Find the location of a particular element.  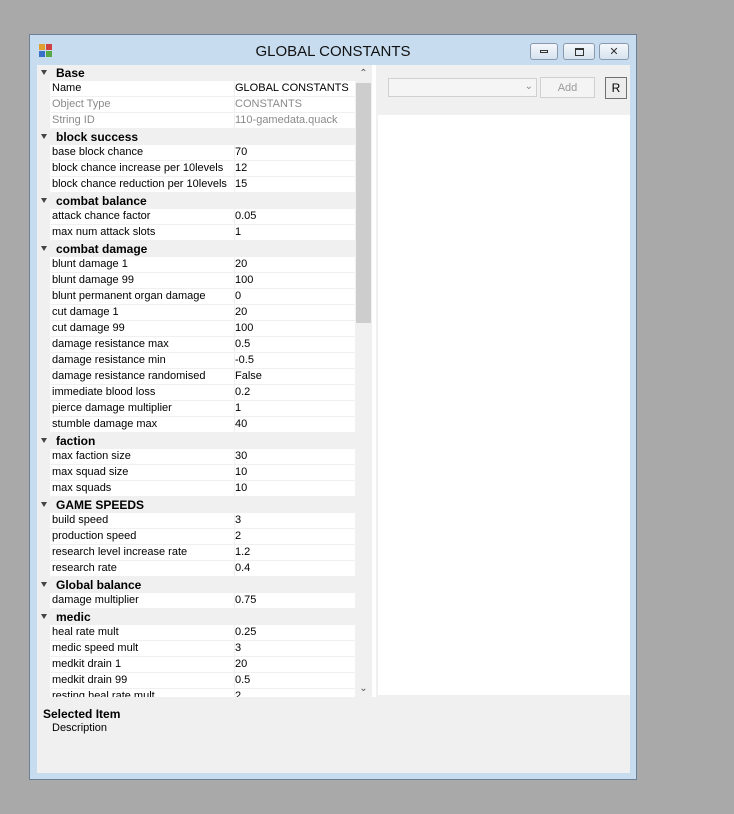

property-name: build speed is located at coordinates (143, 521).